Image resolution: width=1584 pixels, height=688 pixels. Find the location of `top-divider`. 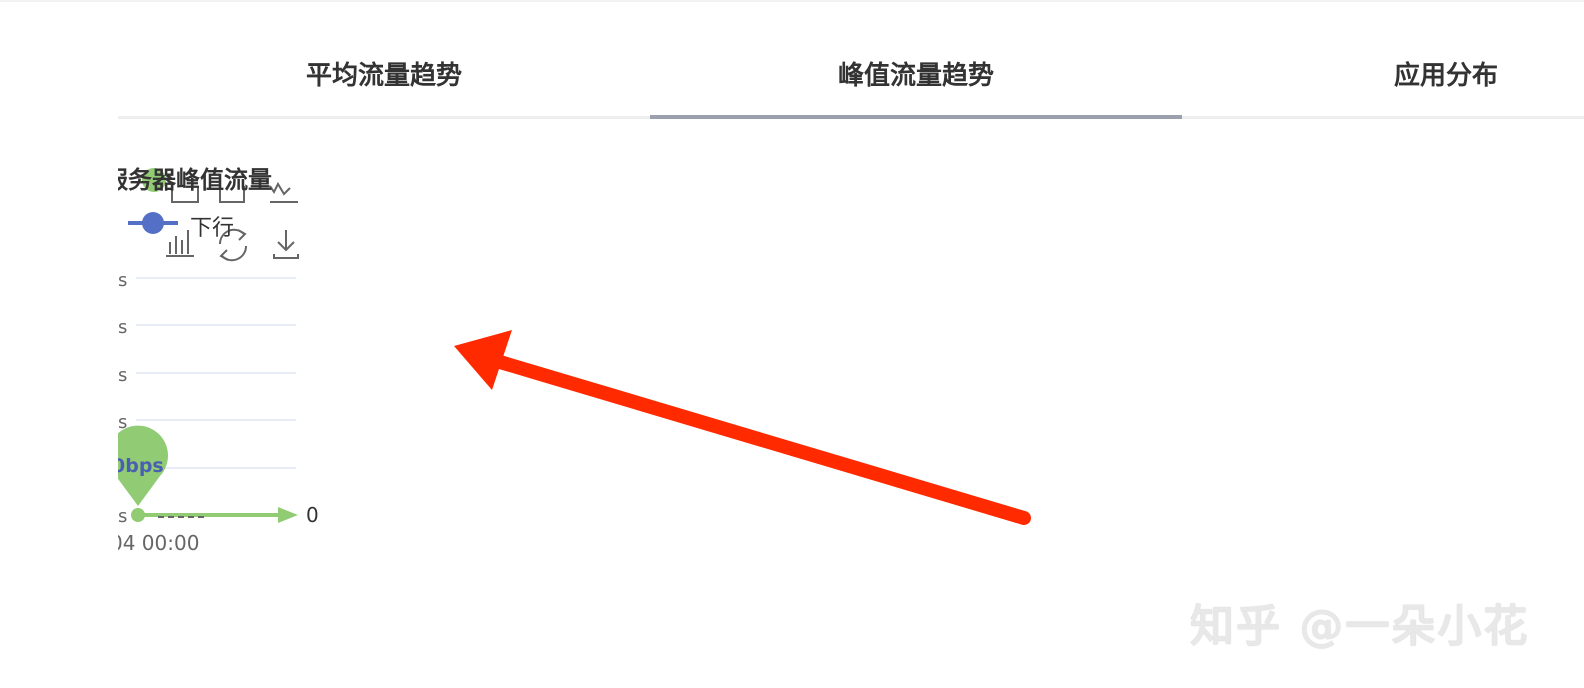

top-divider is located at coordinates (792, 1).